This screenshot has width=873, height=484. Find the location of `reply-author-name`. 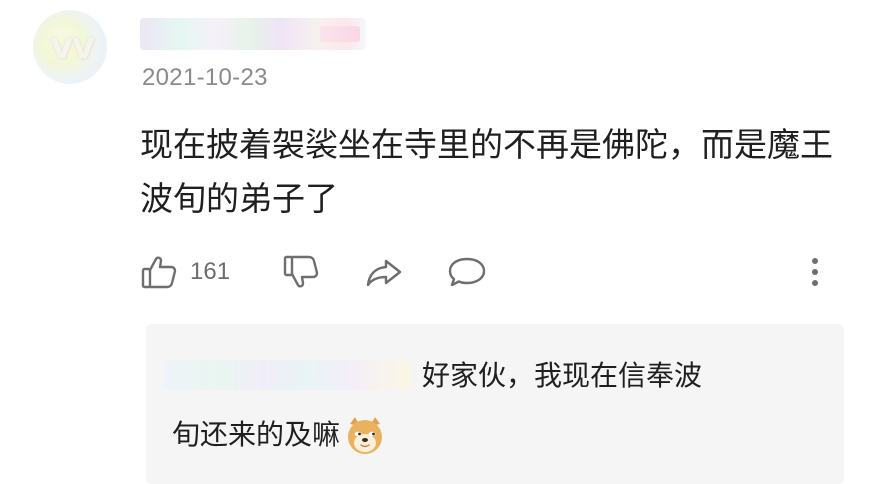

reply-author-name is located at coordinates (287, 375).